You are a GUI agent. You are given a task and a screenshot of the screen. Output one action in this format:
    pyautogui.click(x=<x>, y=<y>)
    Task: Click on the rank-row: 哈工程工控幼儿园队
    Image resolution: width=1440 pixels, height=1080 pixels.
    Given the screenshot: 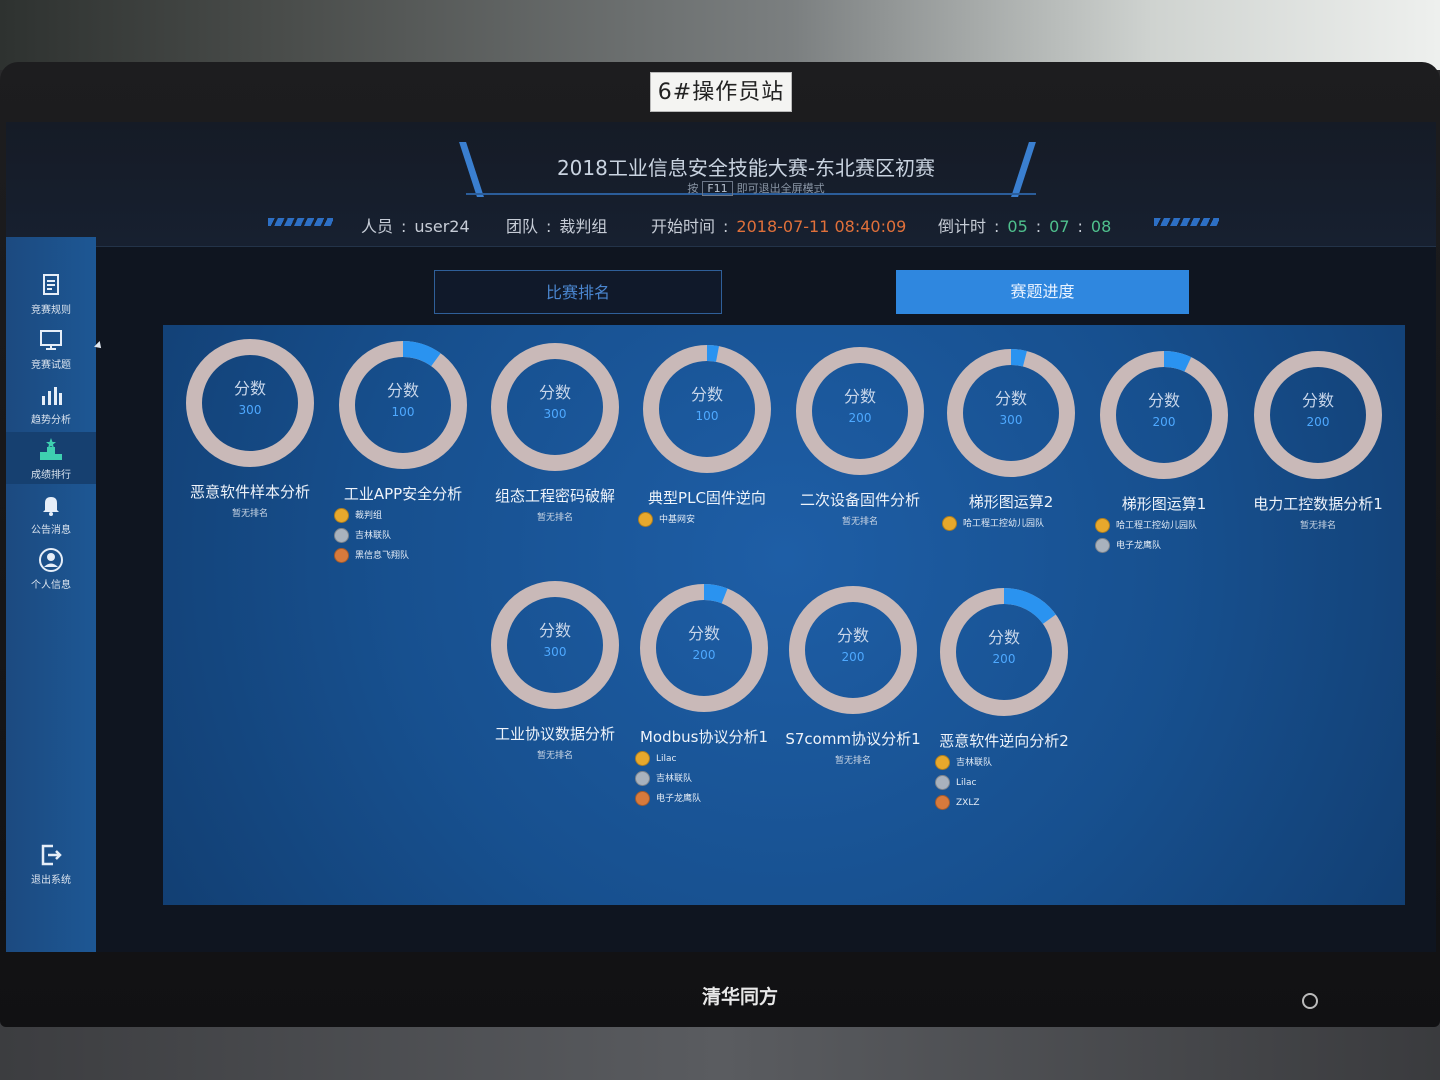 What is the action you would take?
    pyautogui.click(x=1014, y=526)
    